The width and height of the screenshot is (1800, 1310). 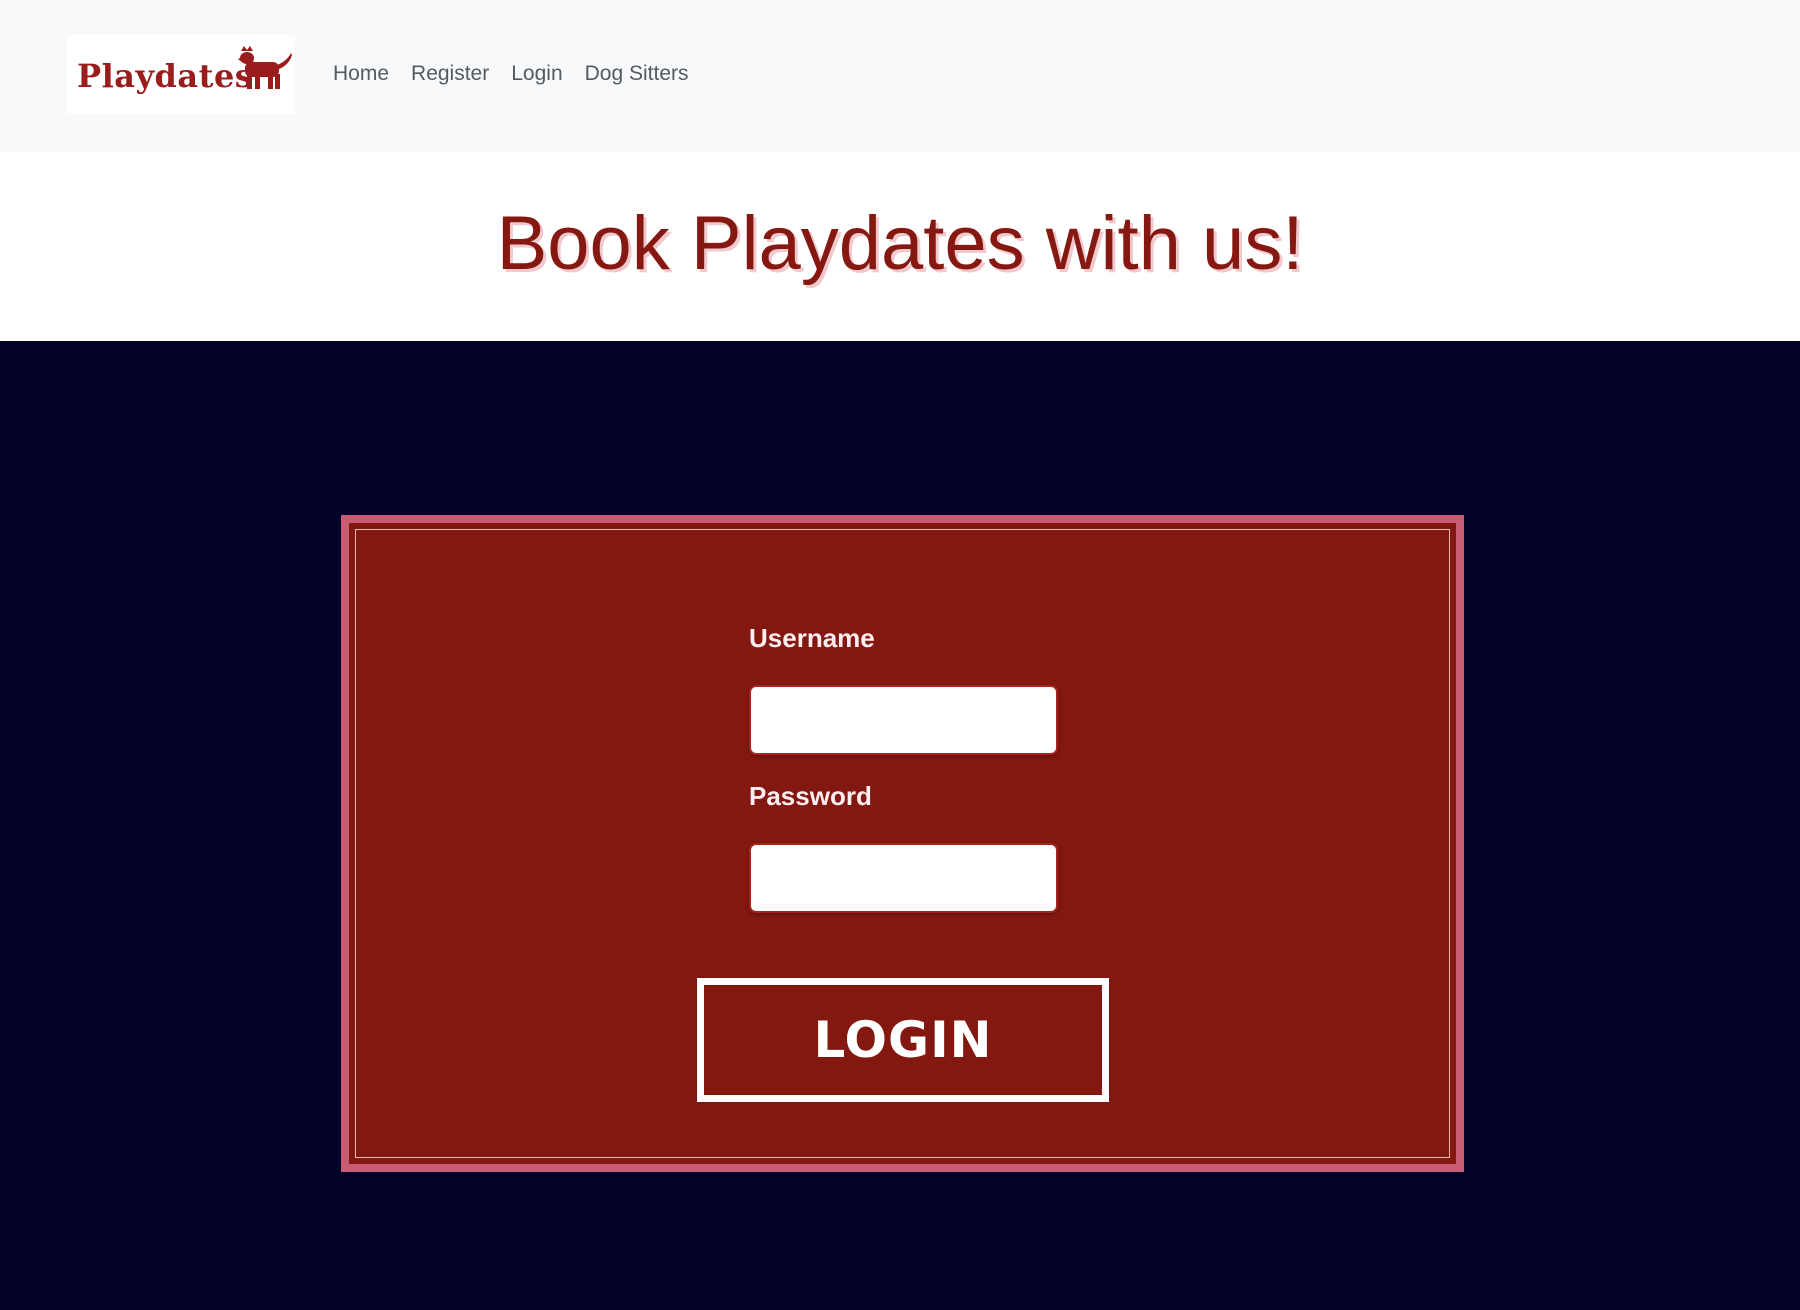 What do you see at coordinates (536, 74) in the screenshot?
I see `nav-link-login: Login` at bounding box center [536, 74].